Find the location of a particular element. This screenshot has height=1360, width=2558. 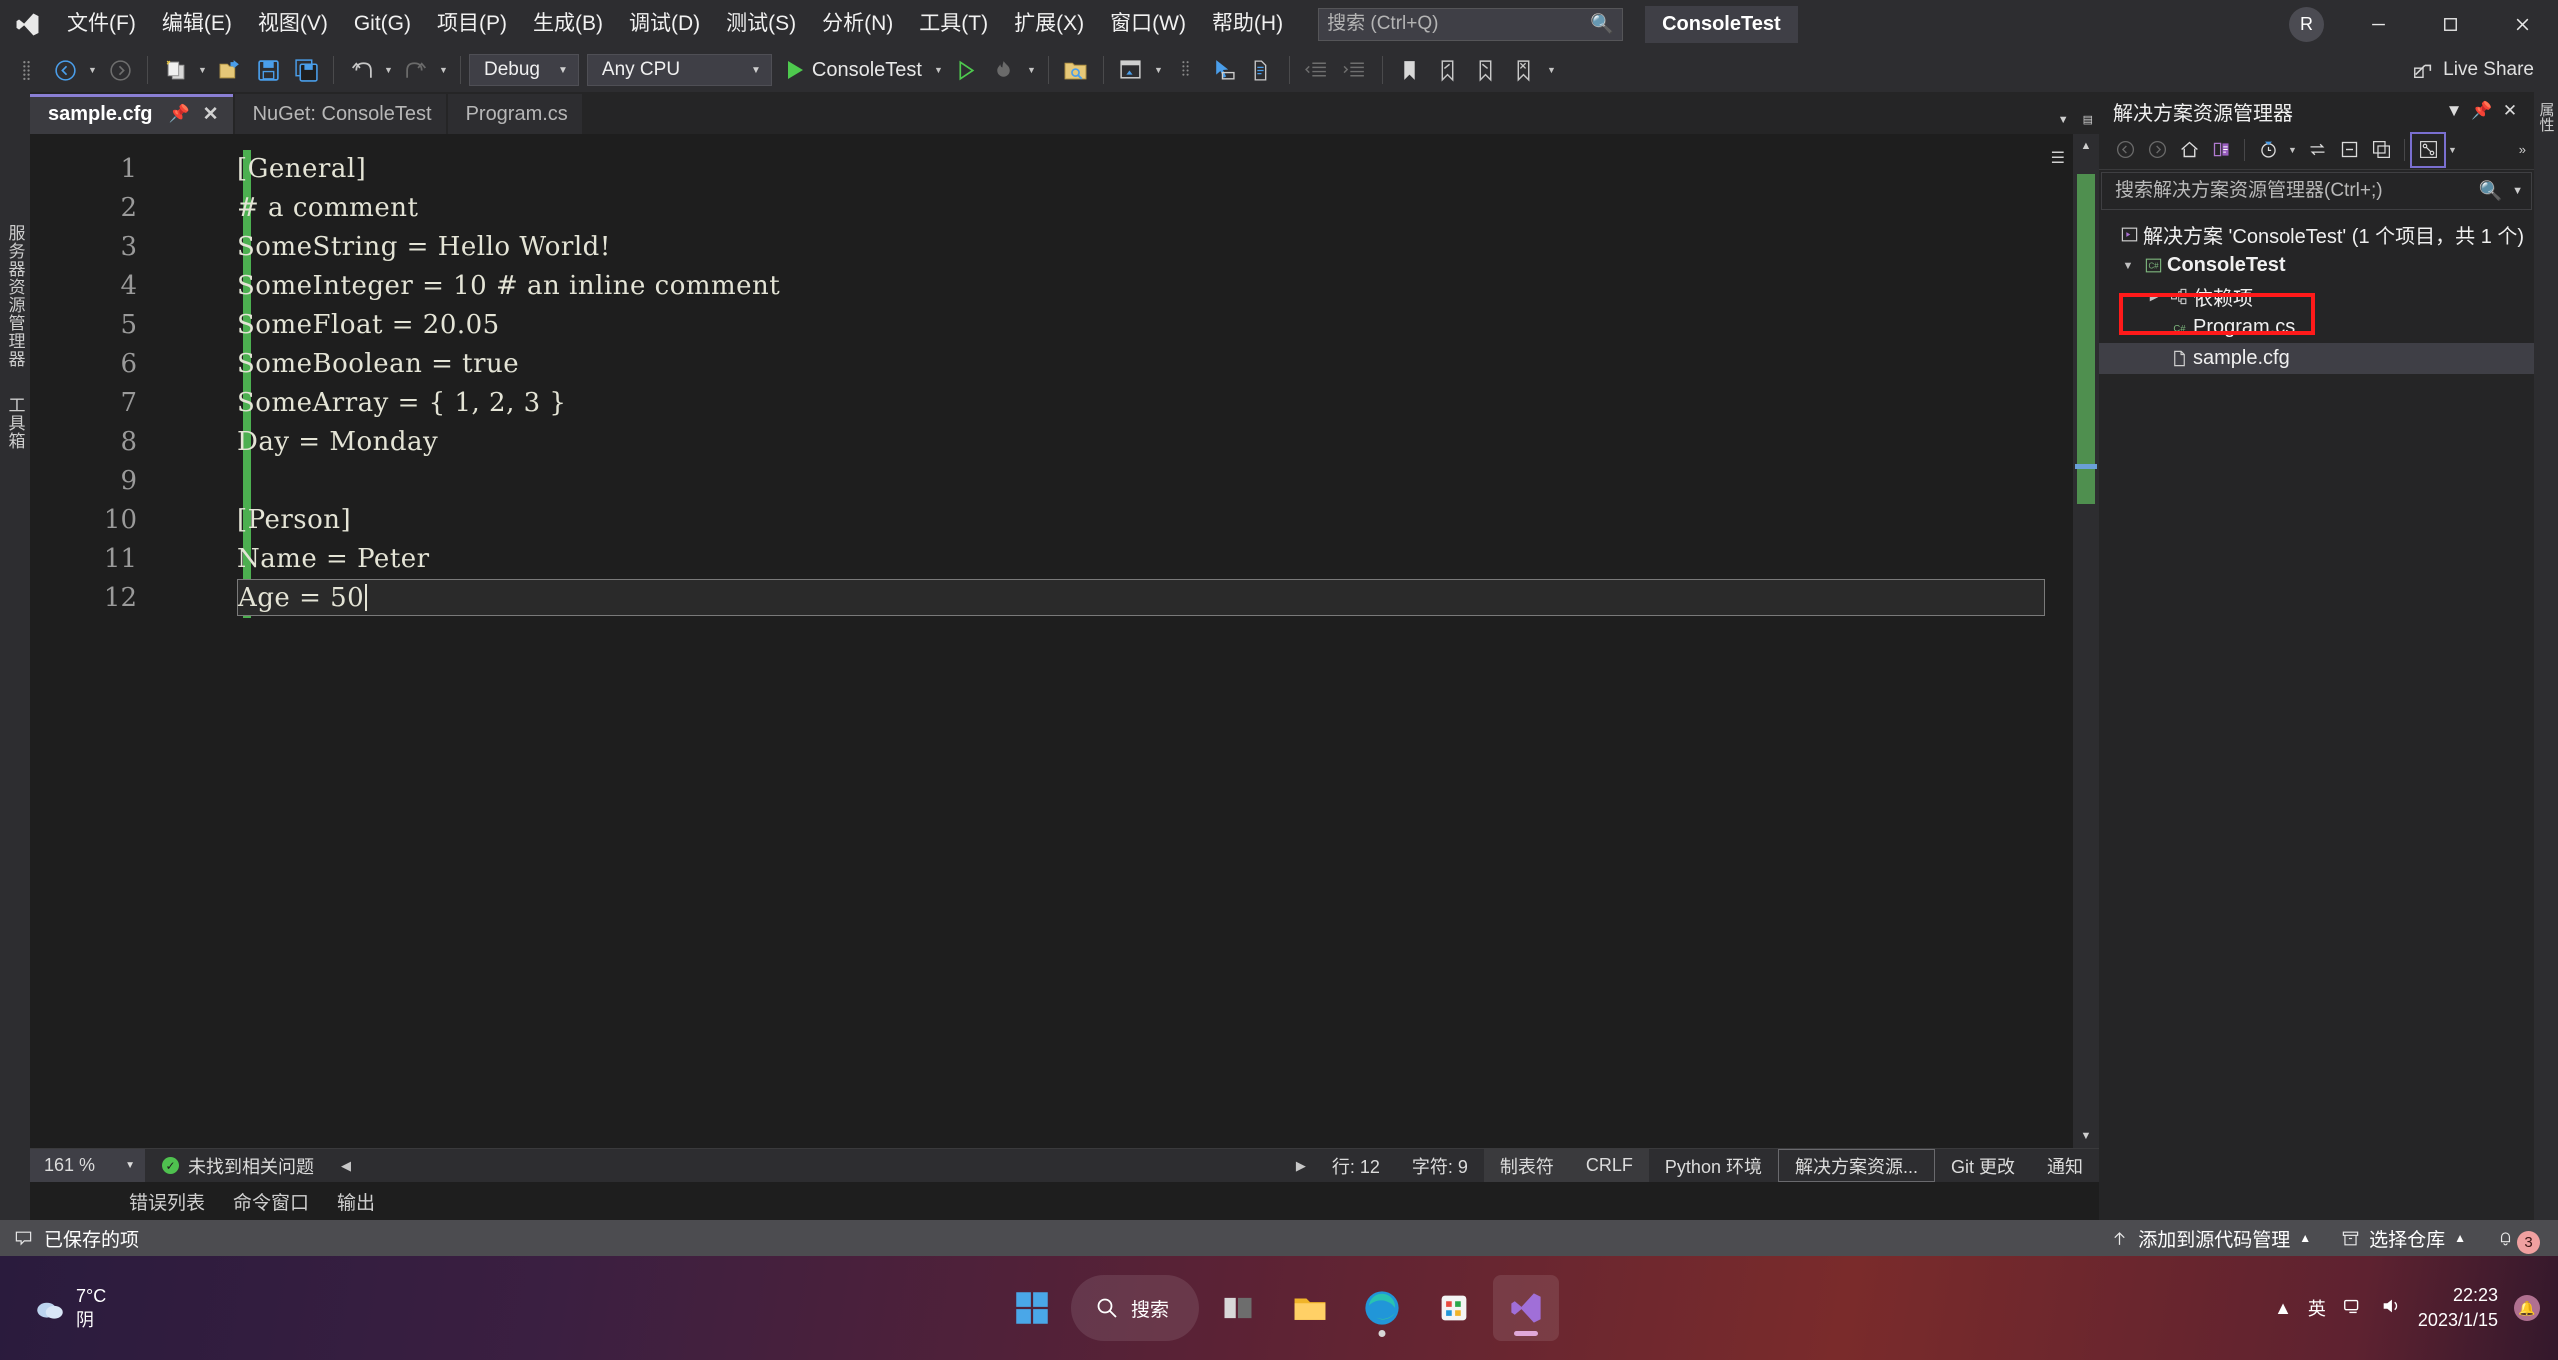

collapse-all-icon is located at coordinates (2349, 150).